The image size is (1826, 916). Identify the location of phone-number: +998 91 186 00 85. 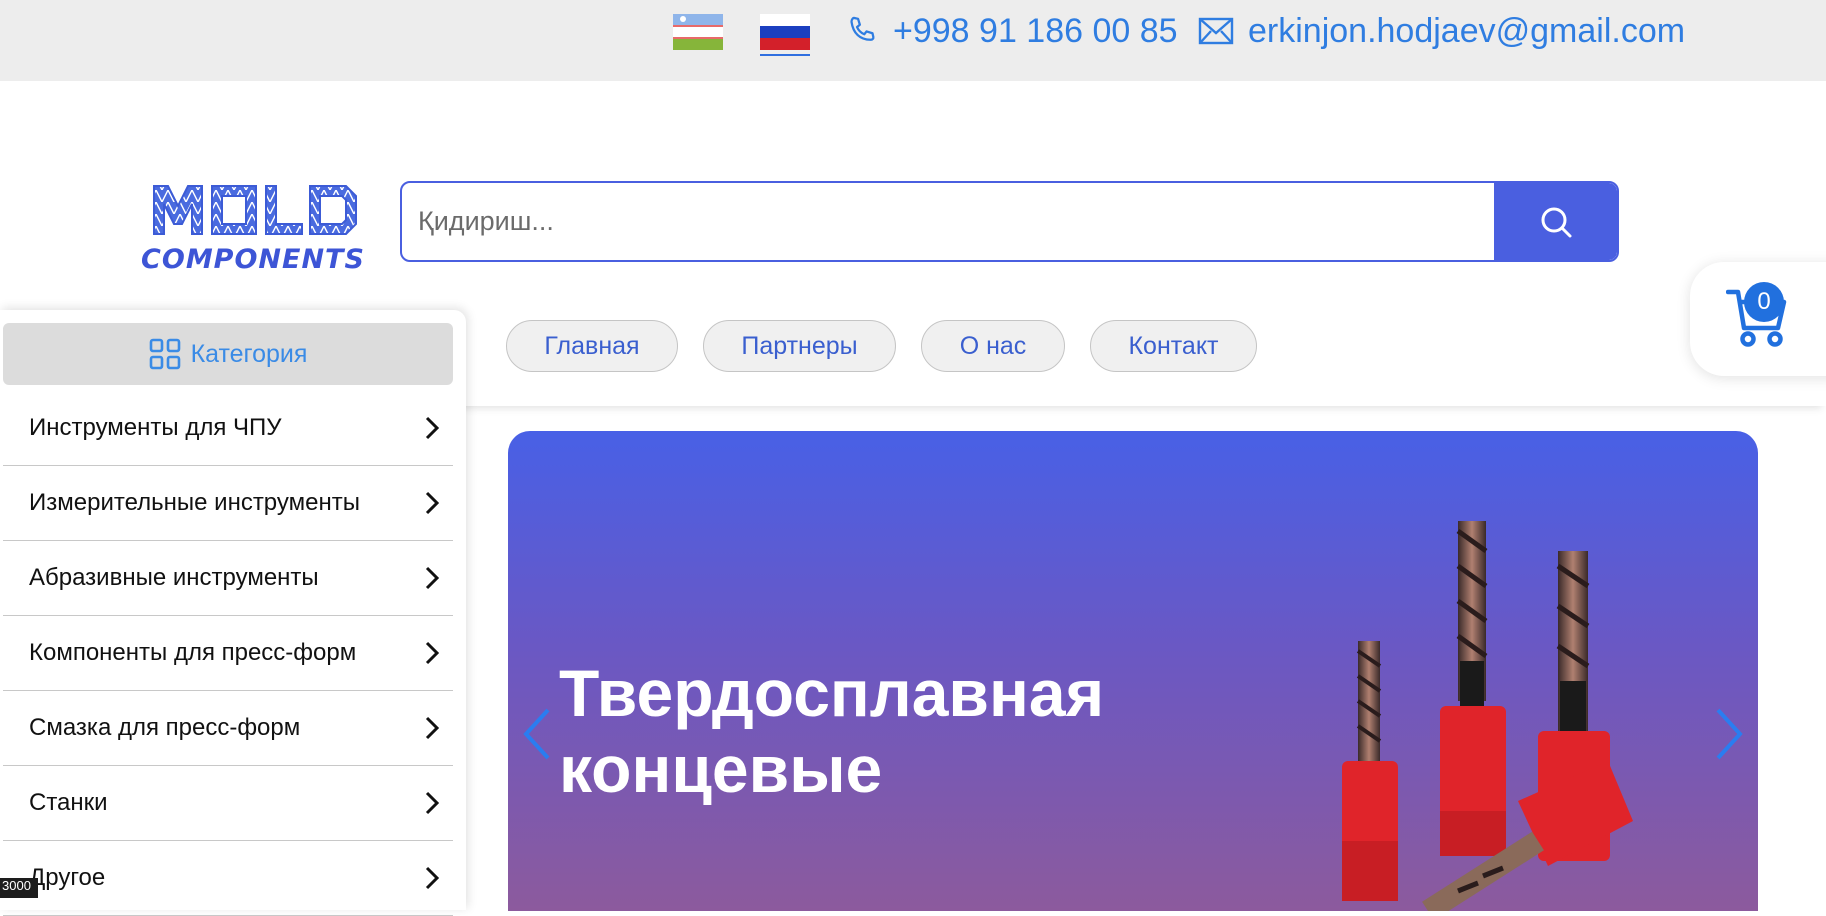
(1035, 30).